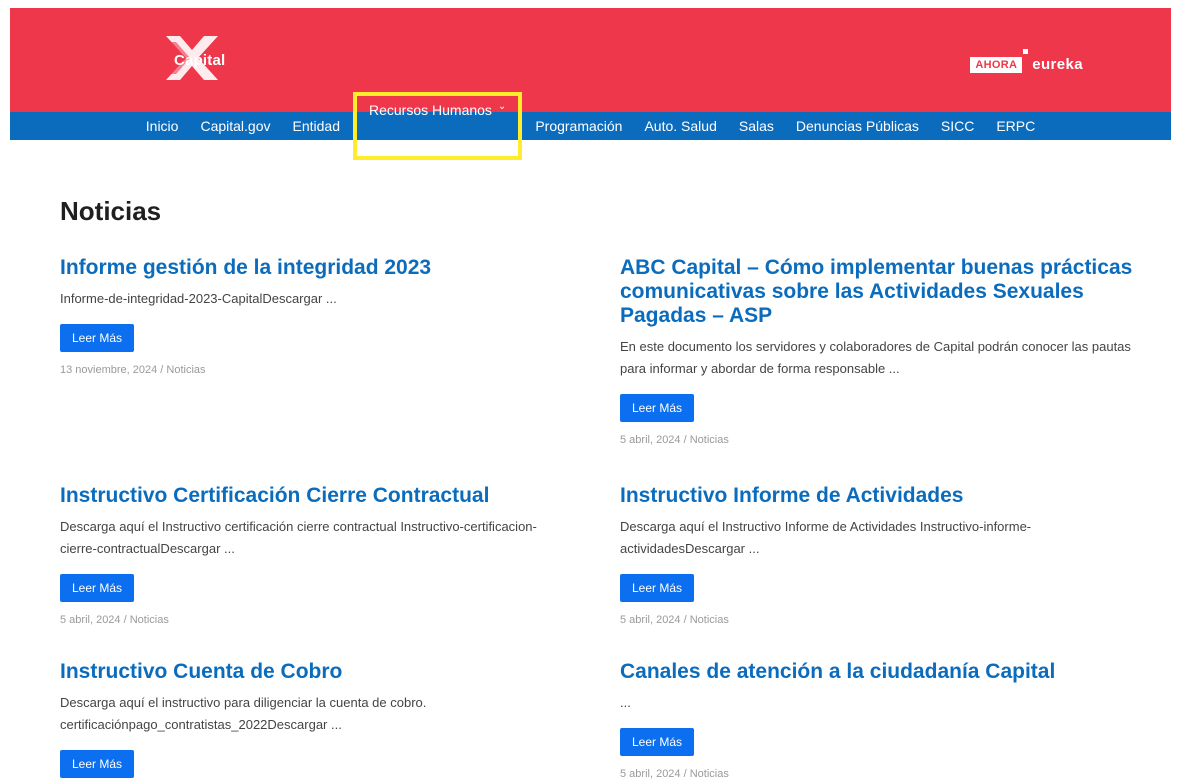  What do you see at coordinates (200, 60) in the screenshot?
I see `logo-text: Capital` at bounding box center [200, 60].